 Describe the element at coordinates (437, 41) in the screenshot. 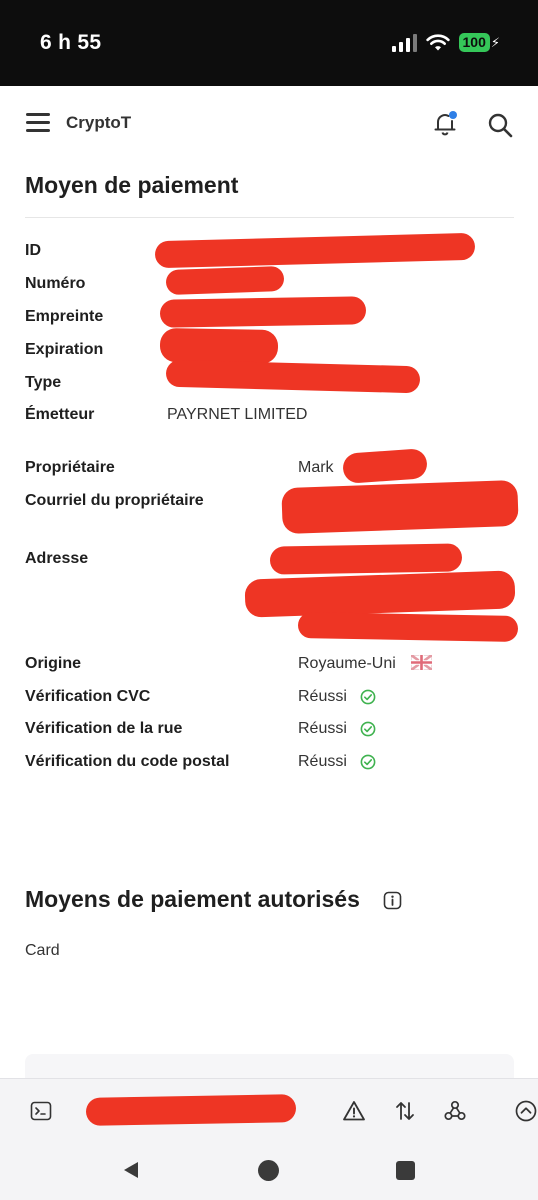

I see `wifi-icon` at that location.